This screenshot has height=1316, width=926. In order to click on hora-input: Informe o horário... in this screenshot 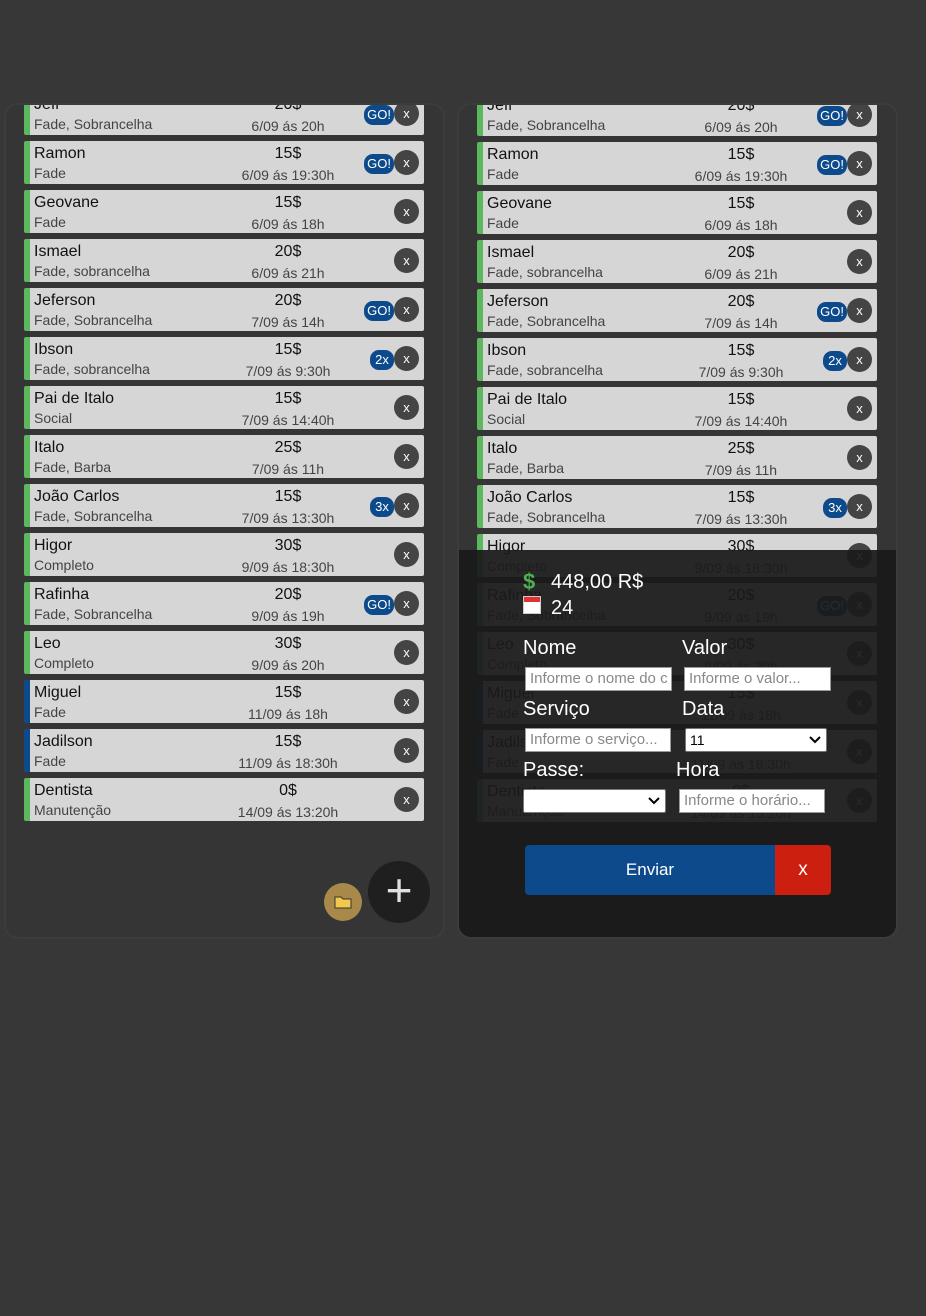, I will do `click(752, 801)`.